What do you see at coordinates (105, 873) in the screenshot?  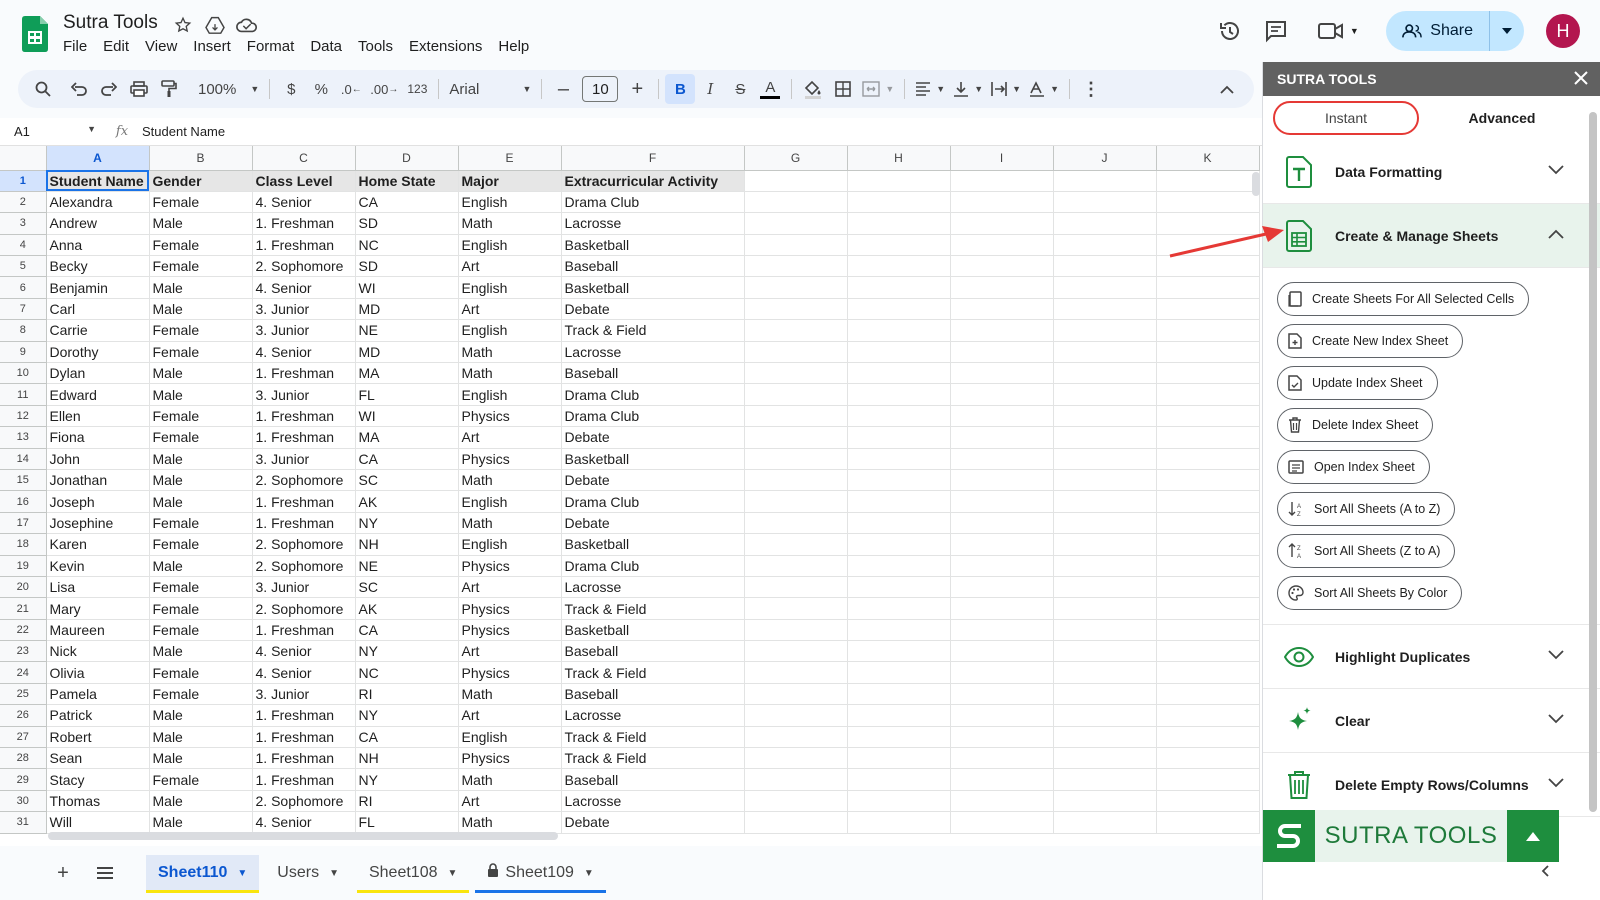 I see `all-sheets-icon` at bounding box center [105, 873].